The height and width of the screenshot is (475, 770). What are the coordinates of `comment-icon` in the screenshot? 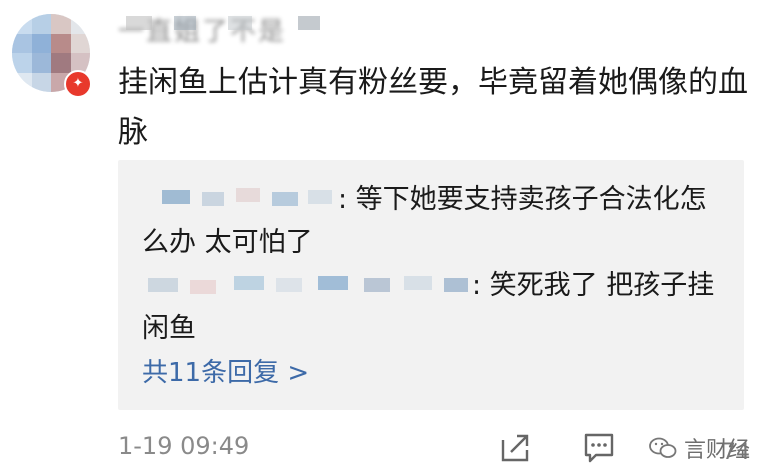 It's located at (599, 447).